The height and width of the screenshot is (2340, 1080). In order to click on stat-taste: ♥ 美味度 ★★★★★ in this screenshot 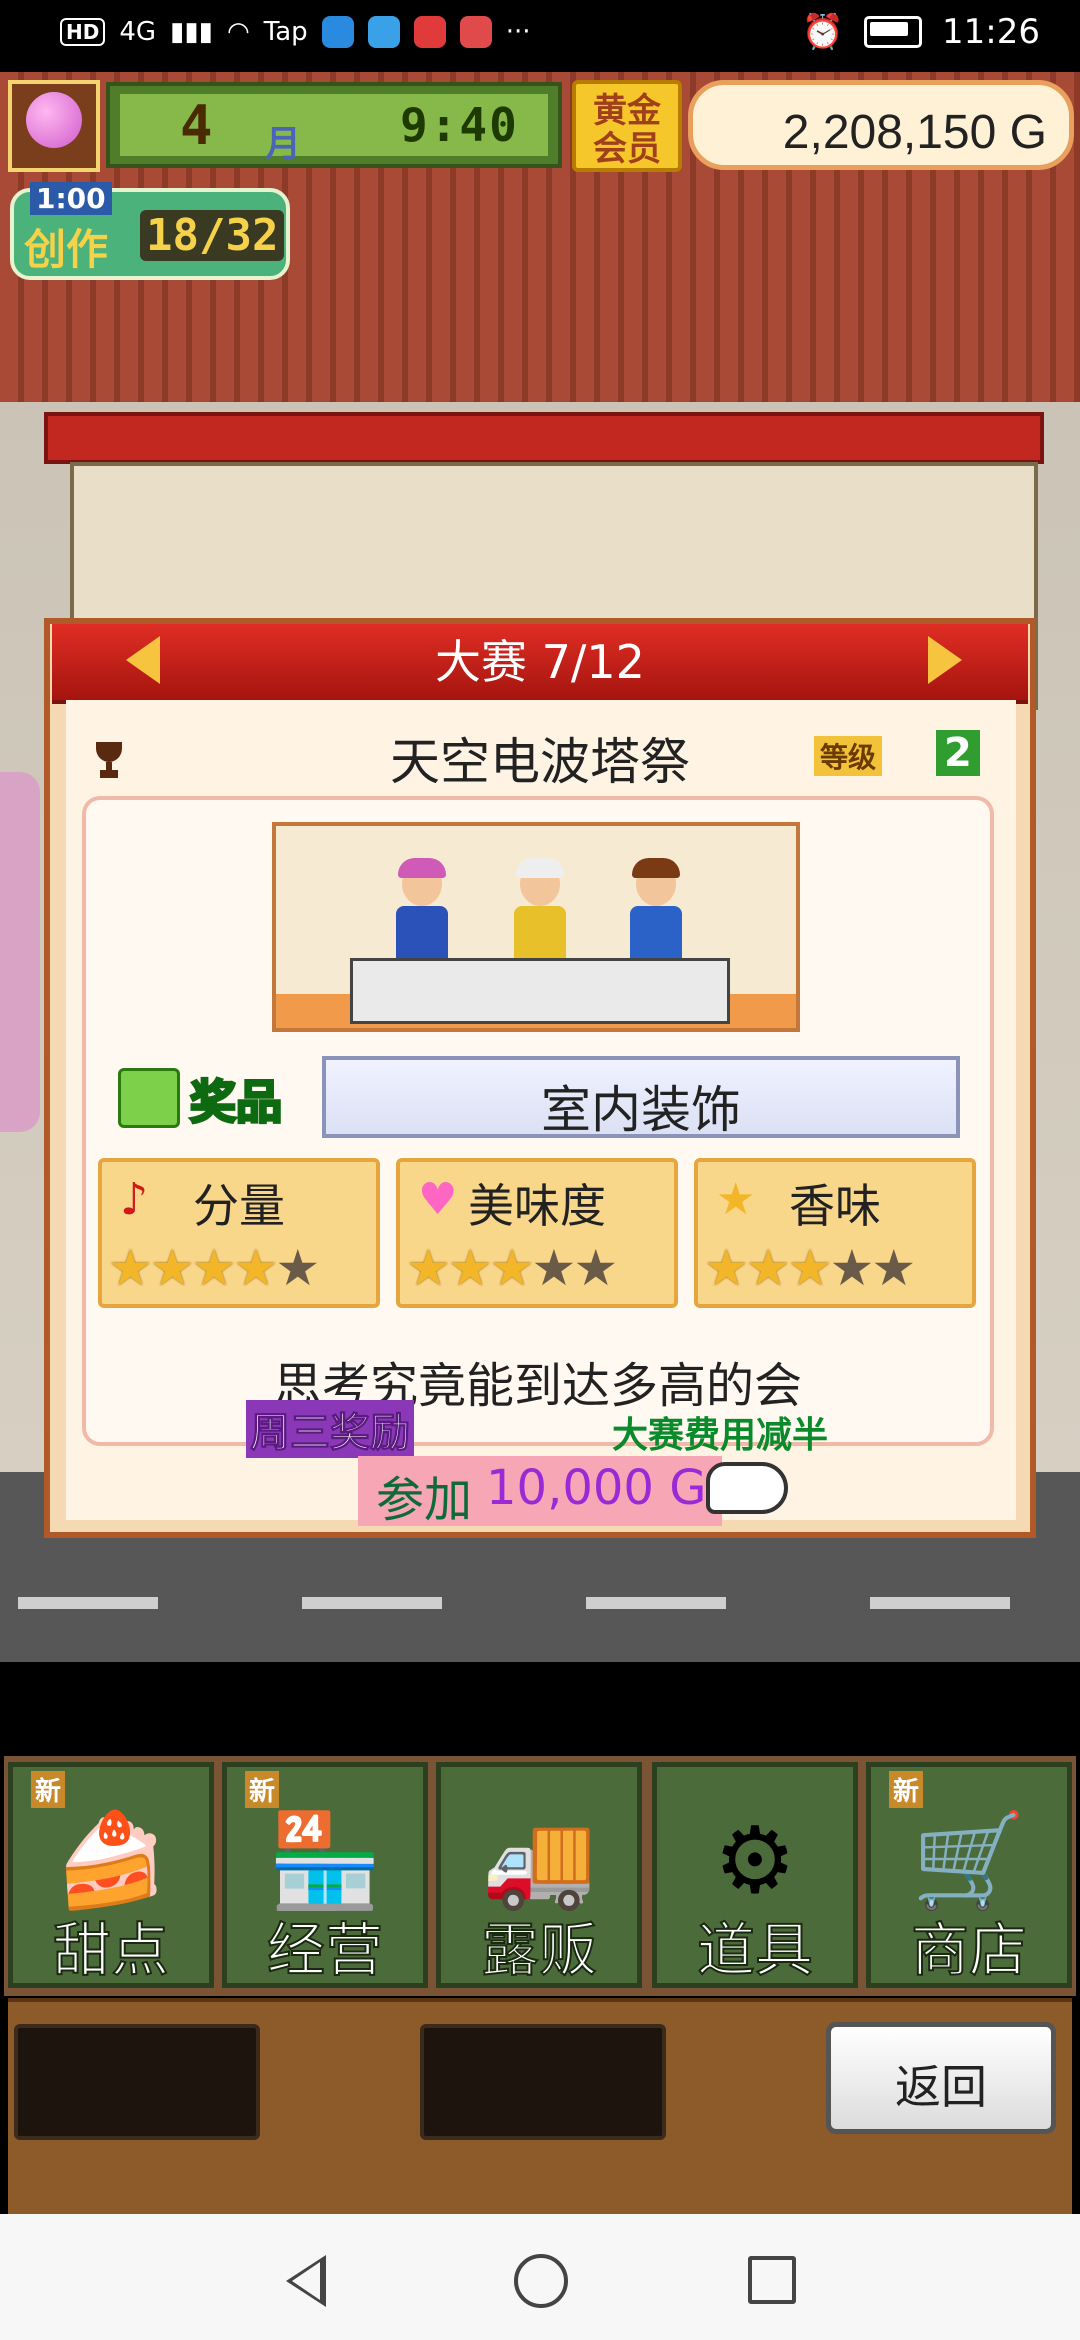, I will do `click(537, 1233)`.